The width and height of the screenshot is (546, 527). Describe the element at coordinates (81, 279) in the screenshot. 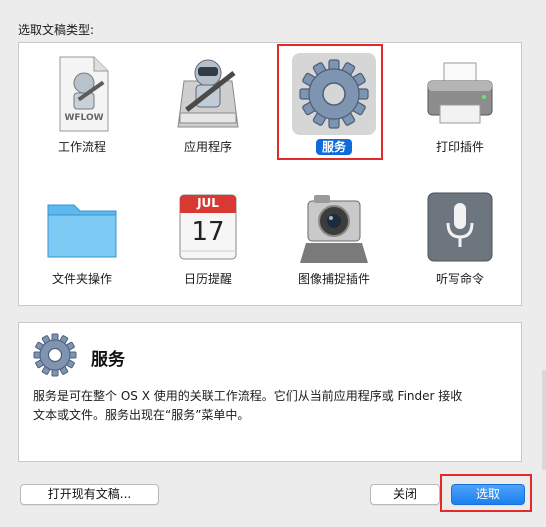

I see `tile-label: 文件夹操作` at that location.